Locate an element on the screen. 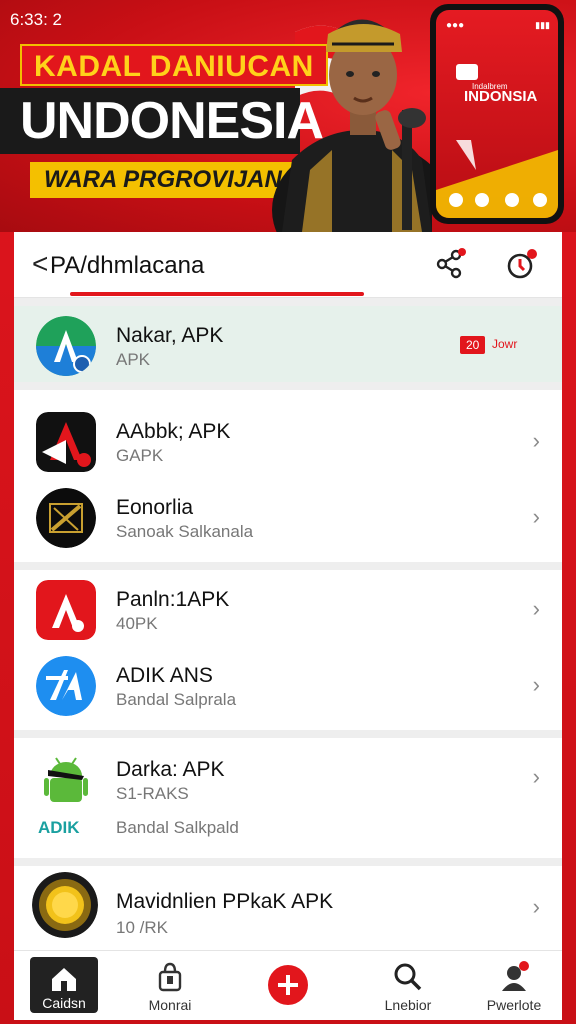 The width and height of the screenshot is (576, 1024). share-icon is located at coordinates (450, 264).